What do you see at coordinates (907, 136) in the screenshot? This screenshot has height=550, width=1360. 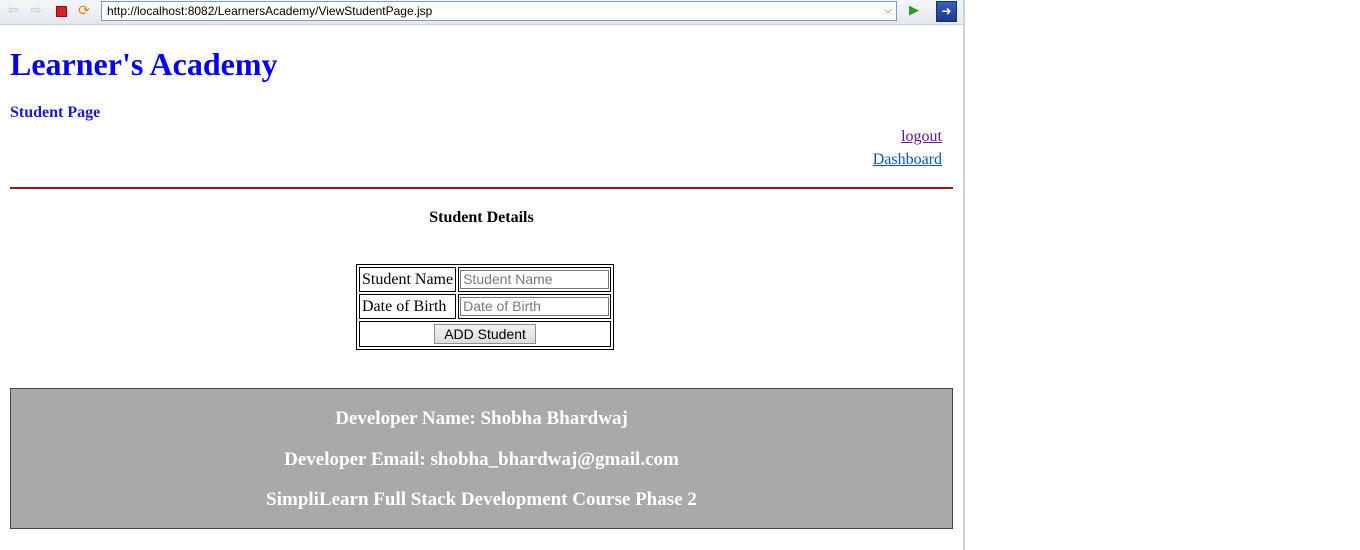 I see `logout-link: logout` at bounding box center [907, 136].